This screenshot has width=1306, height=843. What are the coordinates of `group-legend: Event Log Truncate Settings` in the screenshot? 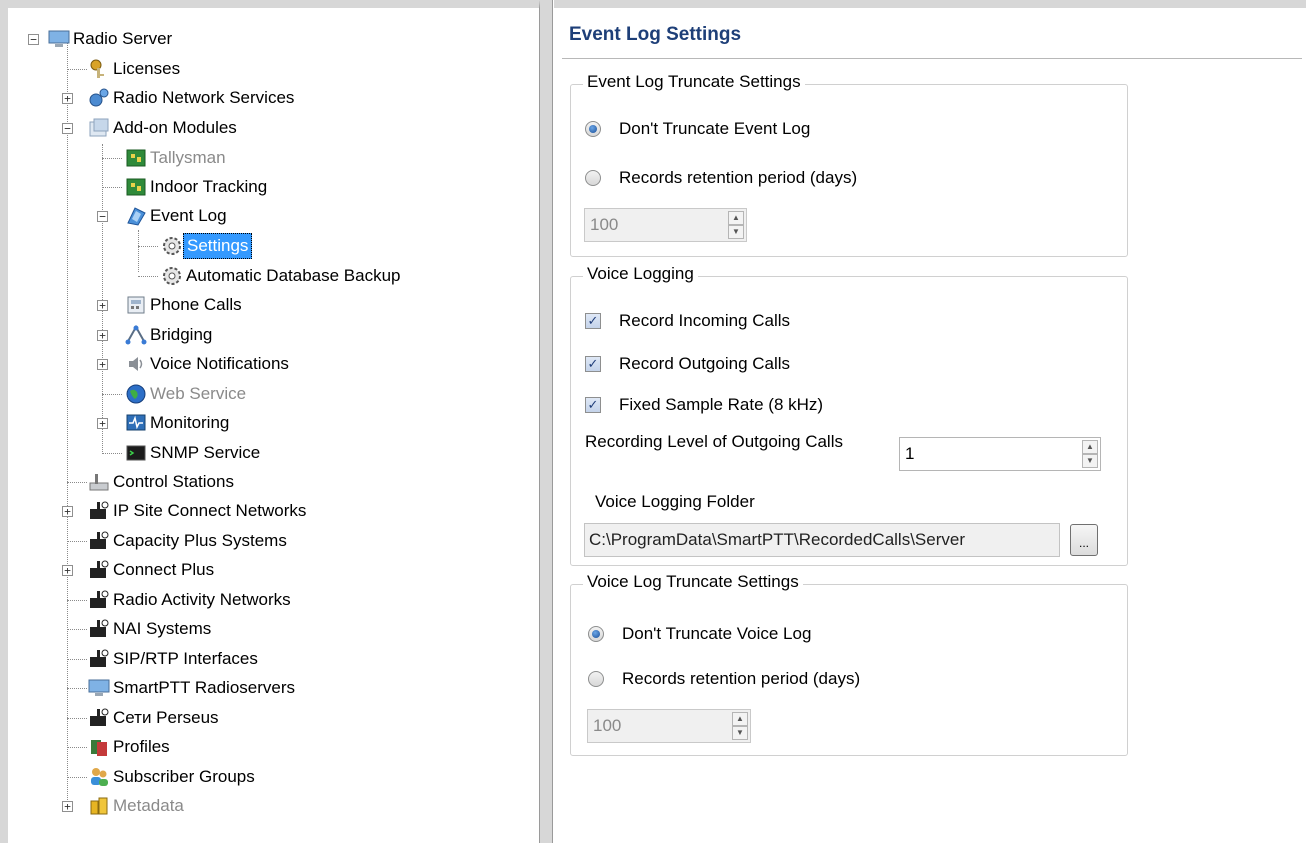 It's located at (694, 82).